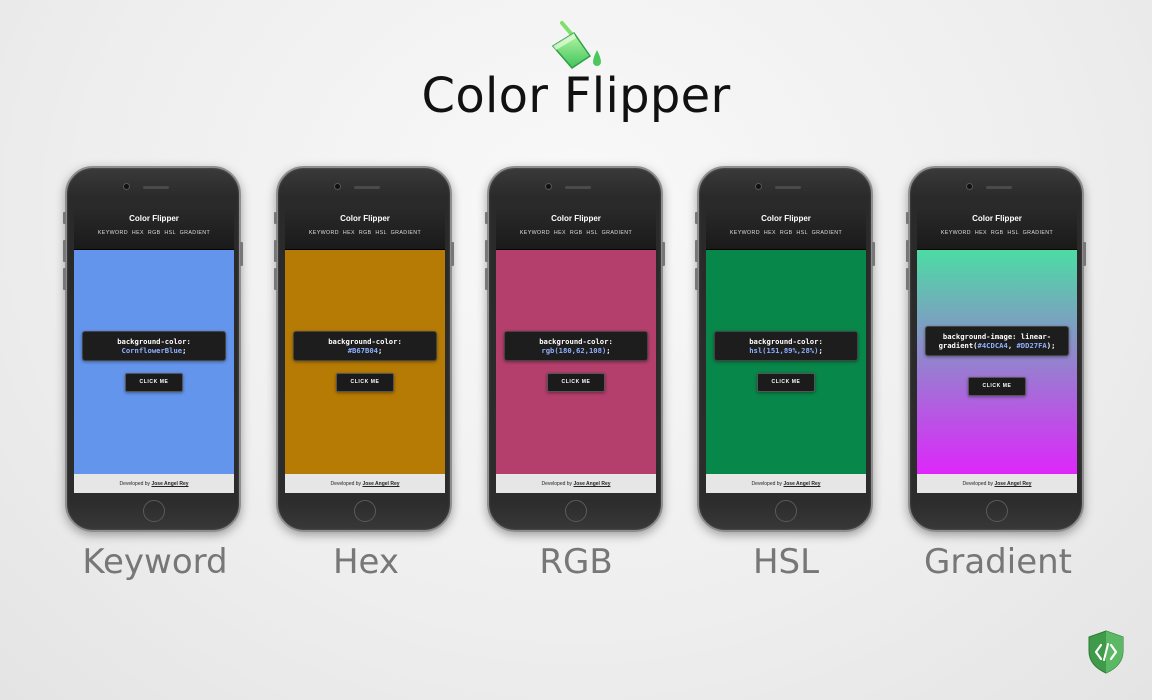  I want to click on color-code-box: background-color: hsl(151,89%,28%);, so click(786, 346).